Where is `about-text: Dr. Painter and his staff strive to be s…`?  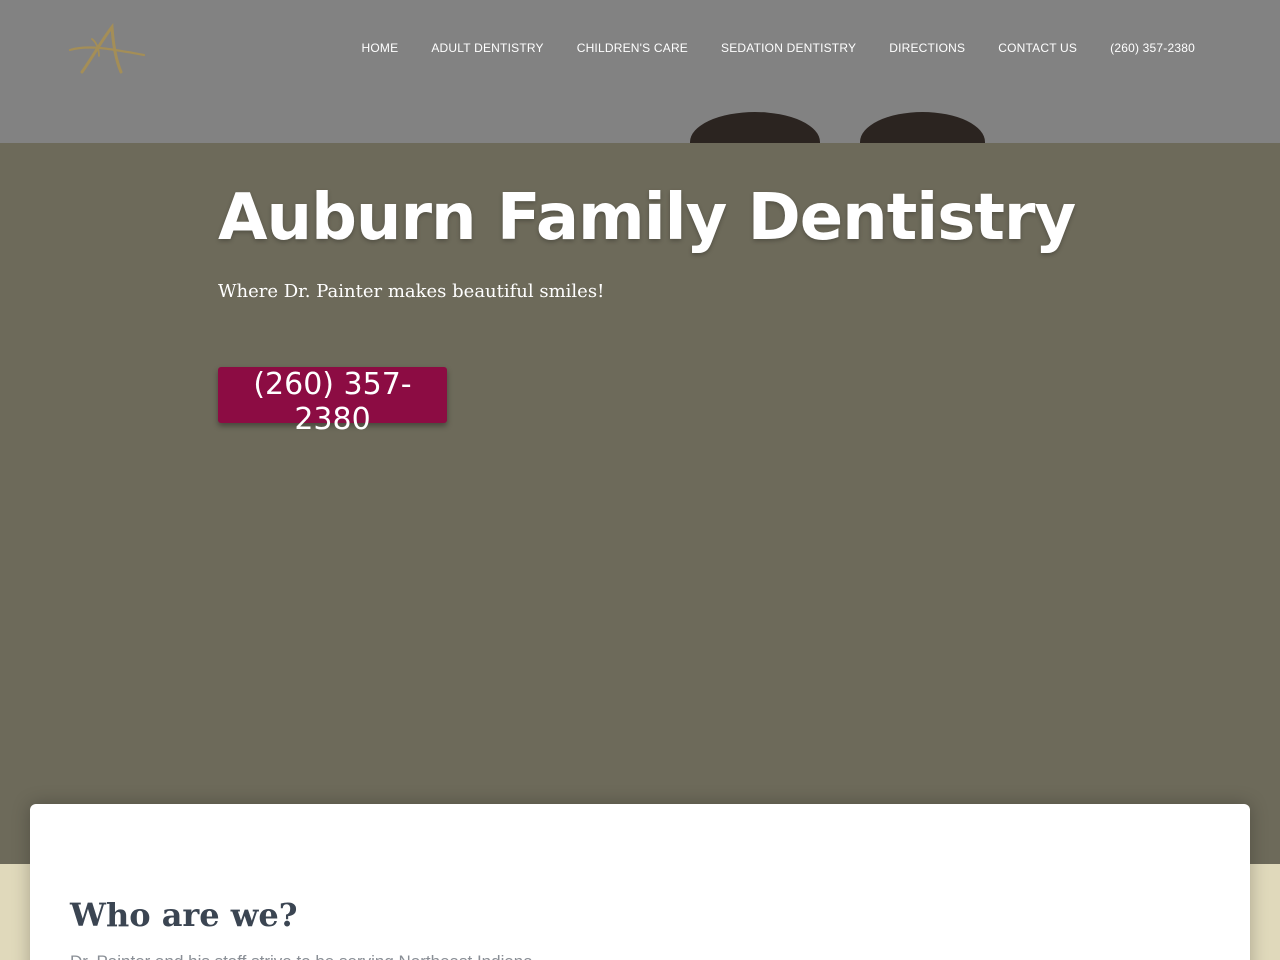 about-text: Dr. Painter and his staff strive to be s… is located at coordinates (301, 956).